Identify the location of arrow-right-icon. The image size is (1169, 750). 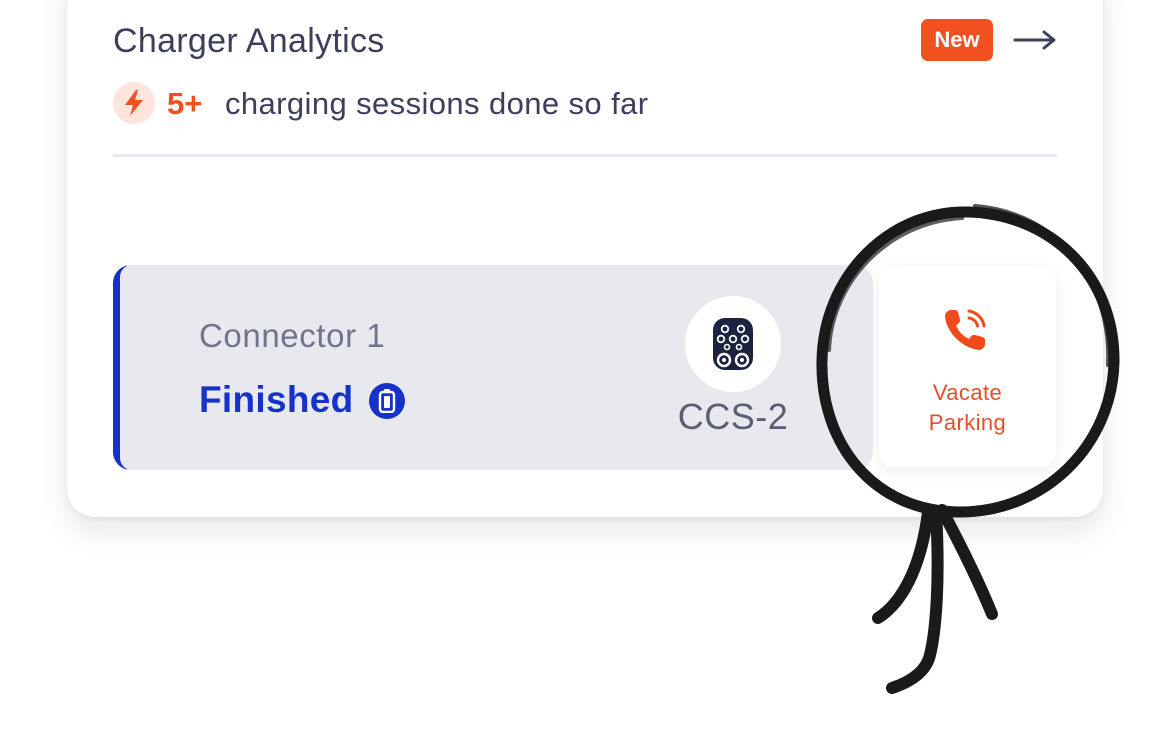
(1035, 40).